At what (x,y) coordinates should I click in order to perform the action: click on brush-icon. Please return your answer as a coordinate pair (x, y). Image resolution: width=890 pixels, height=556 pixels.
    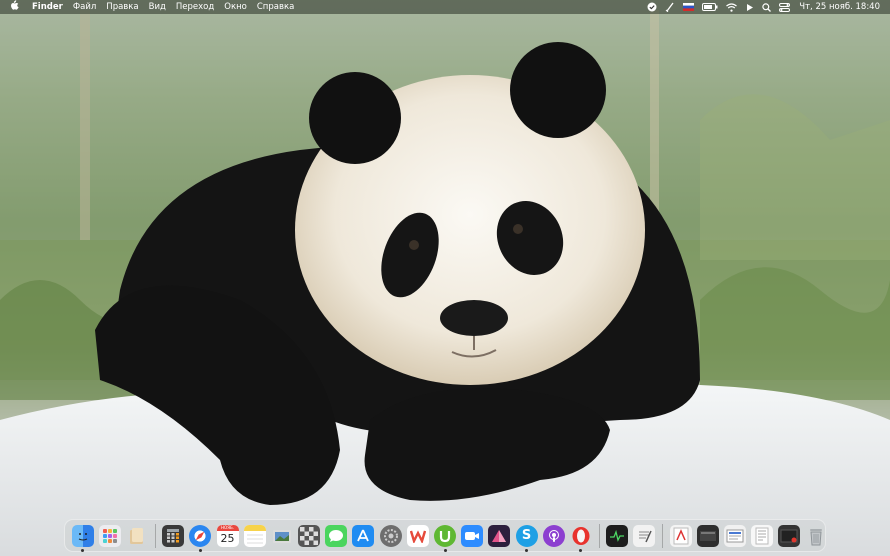
    Looking at the image, I should click on (670, 7).